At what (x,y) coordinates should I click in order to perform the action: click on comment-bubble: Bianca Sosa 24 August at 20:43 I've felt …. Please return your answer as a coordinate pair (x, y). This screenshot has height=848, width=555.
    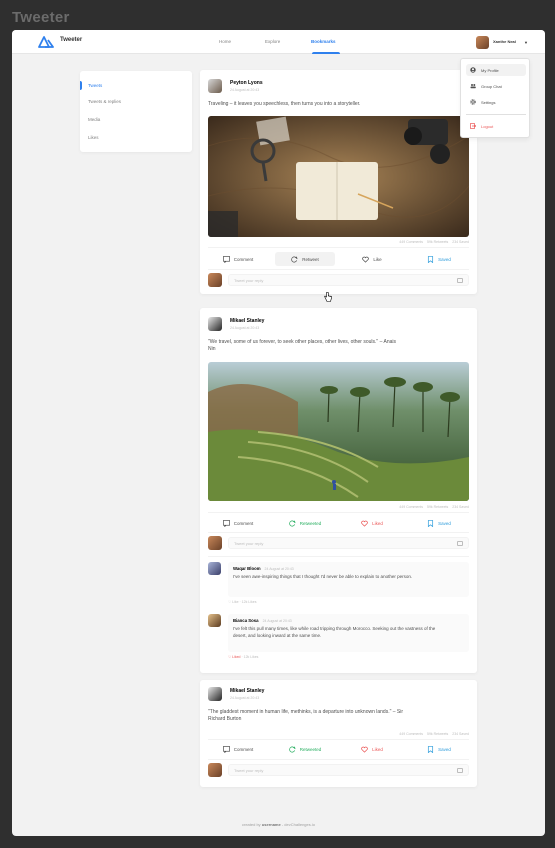
    Looking at the image, I should click on (348, 633).